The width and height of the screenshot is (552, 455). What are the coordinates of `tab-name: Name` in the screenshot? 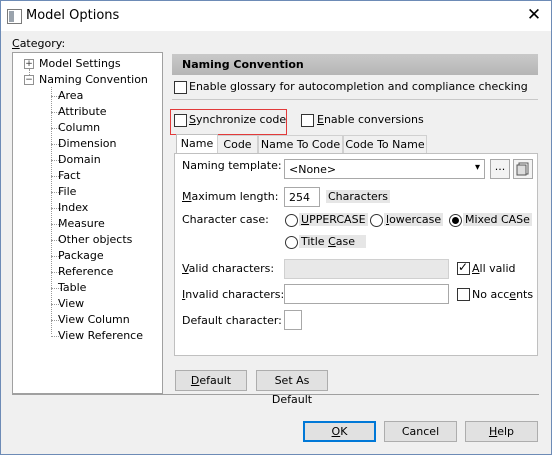 It's located at (197, 144).